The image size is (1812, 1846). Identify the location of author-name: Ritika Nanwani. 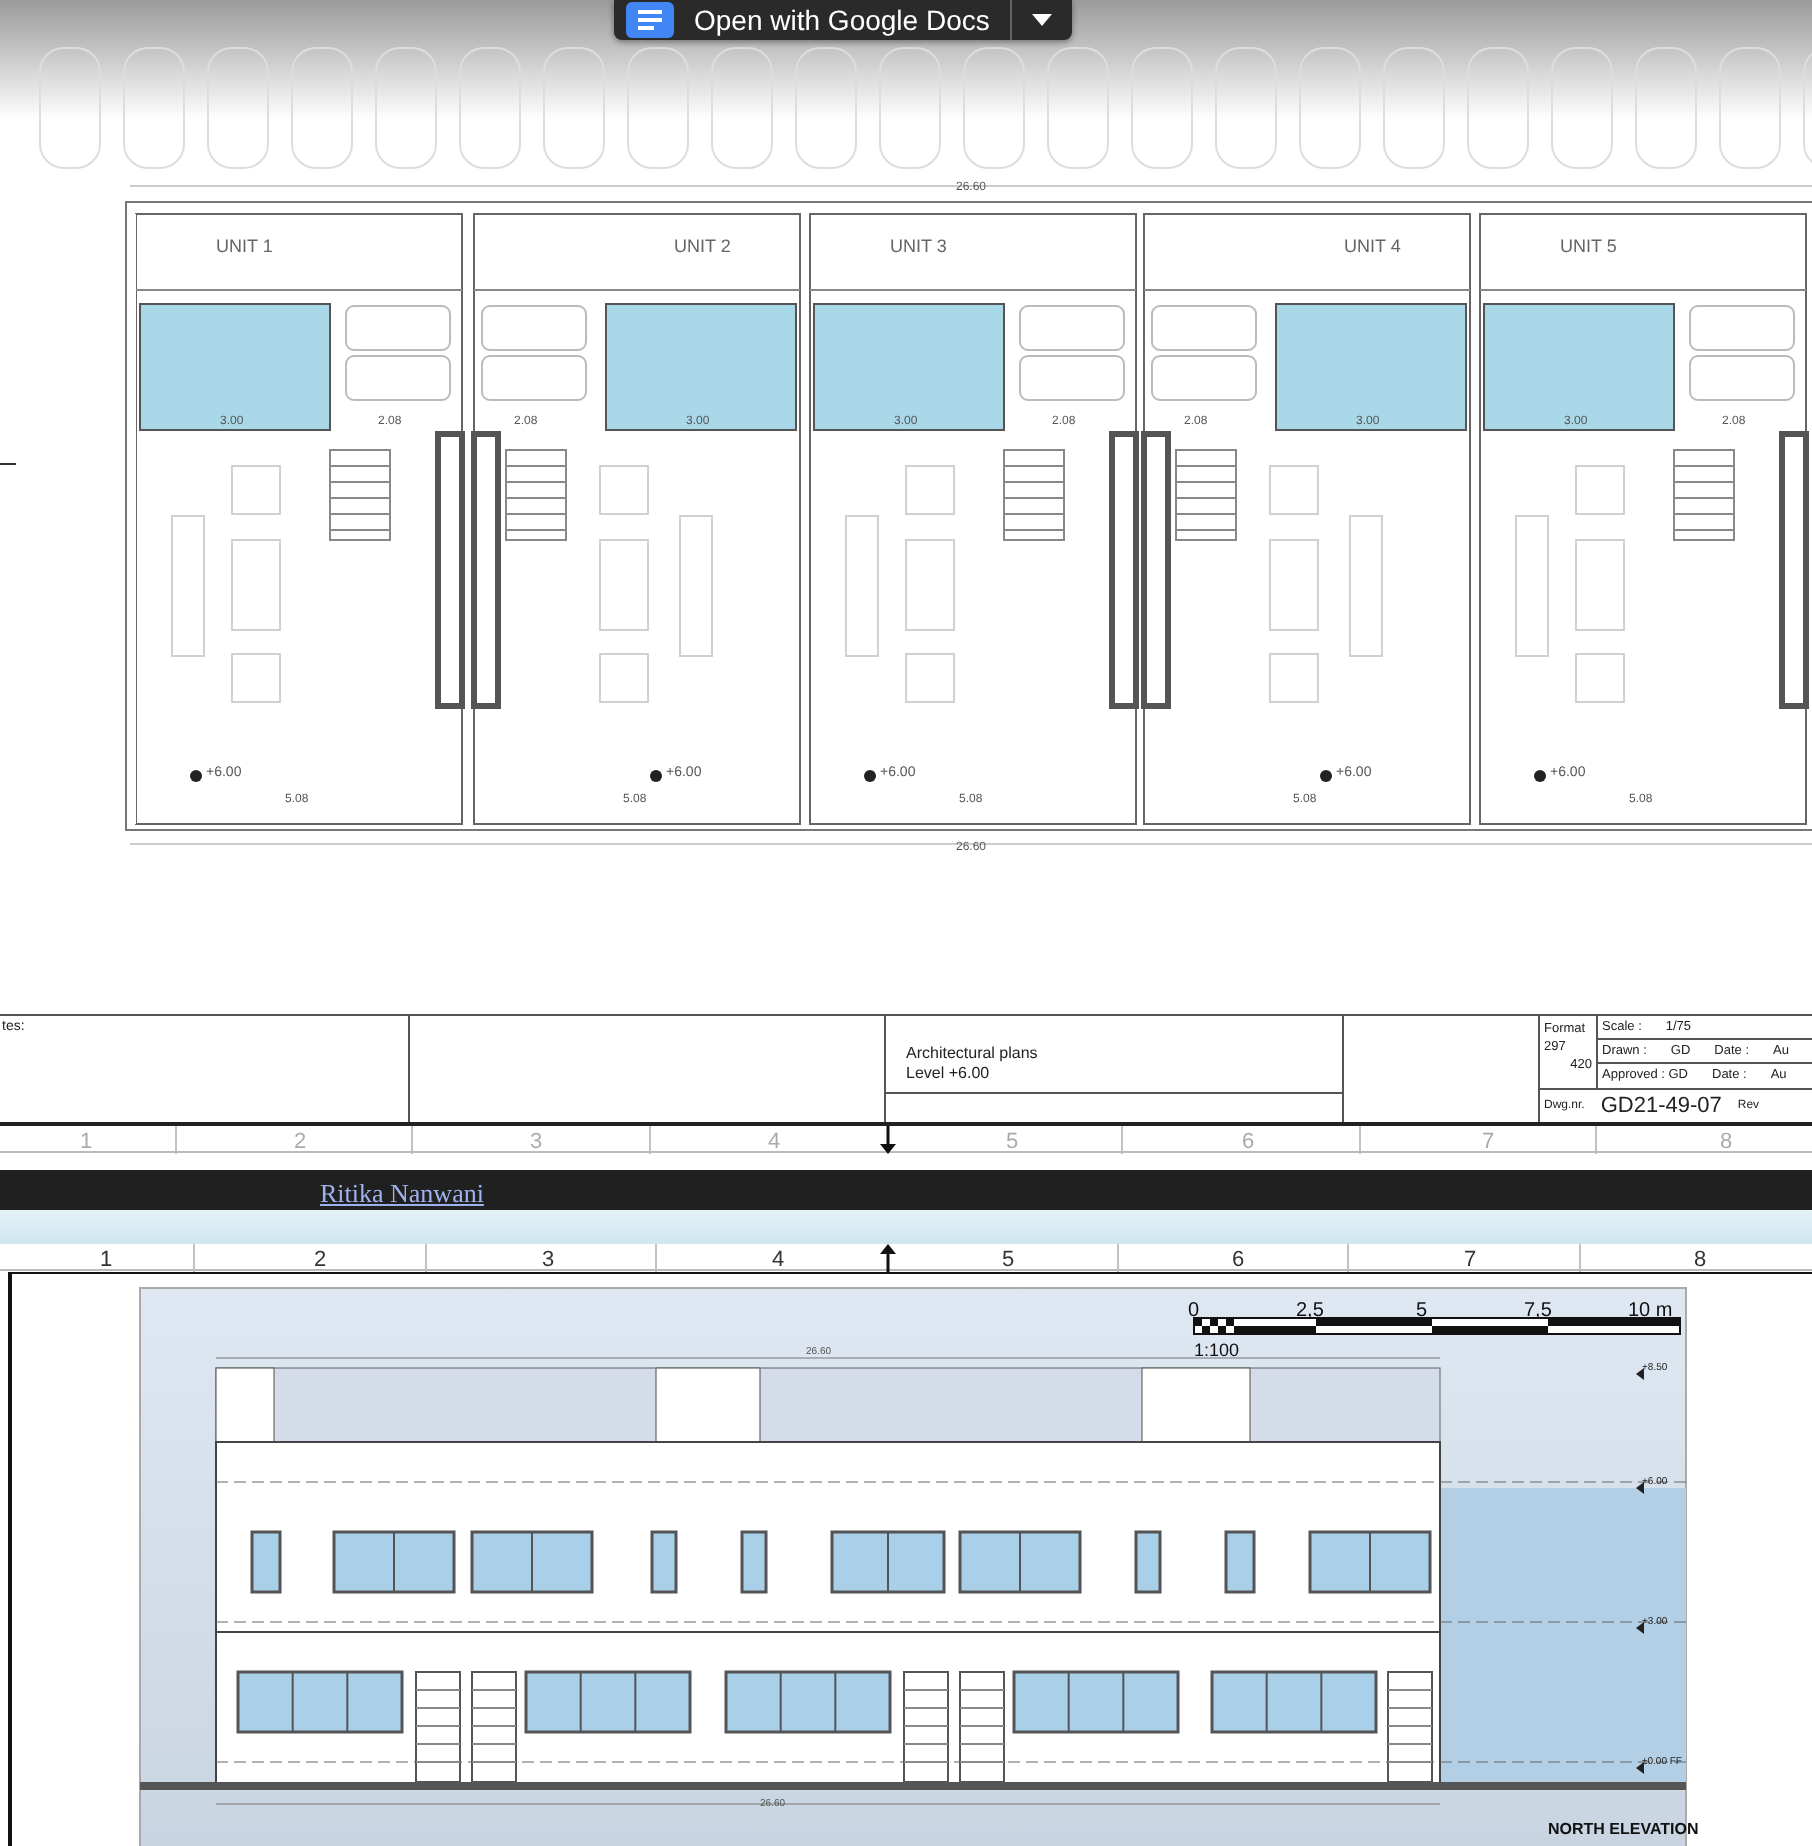
(402, 1194).